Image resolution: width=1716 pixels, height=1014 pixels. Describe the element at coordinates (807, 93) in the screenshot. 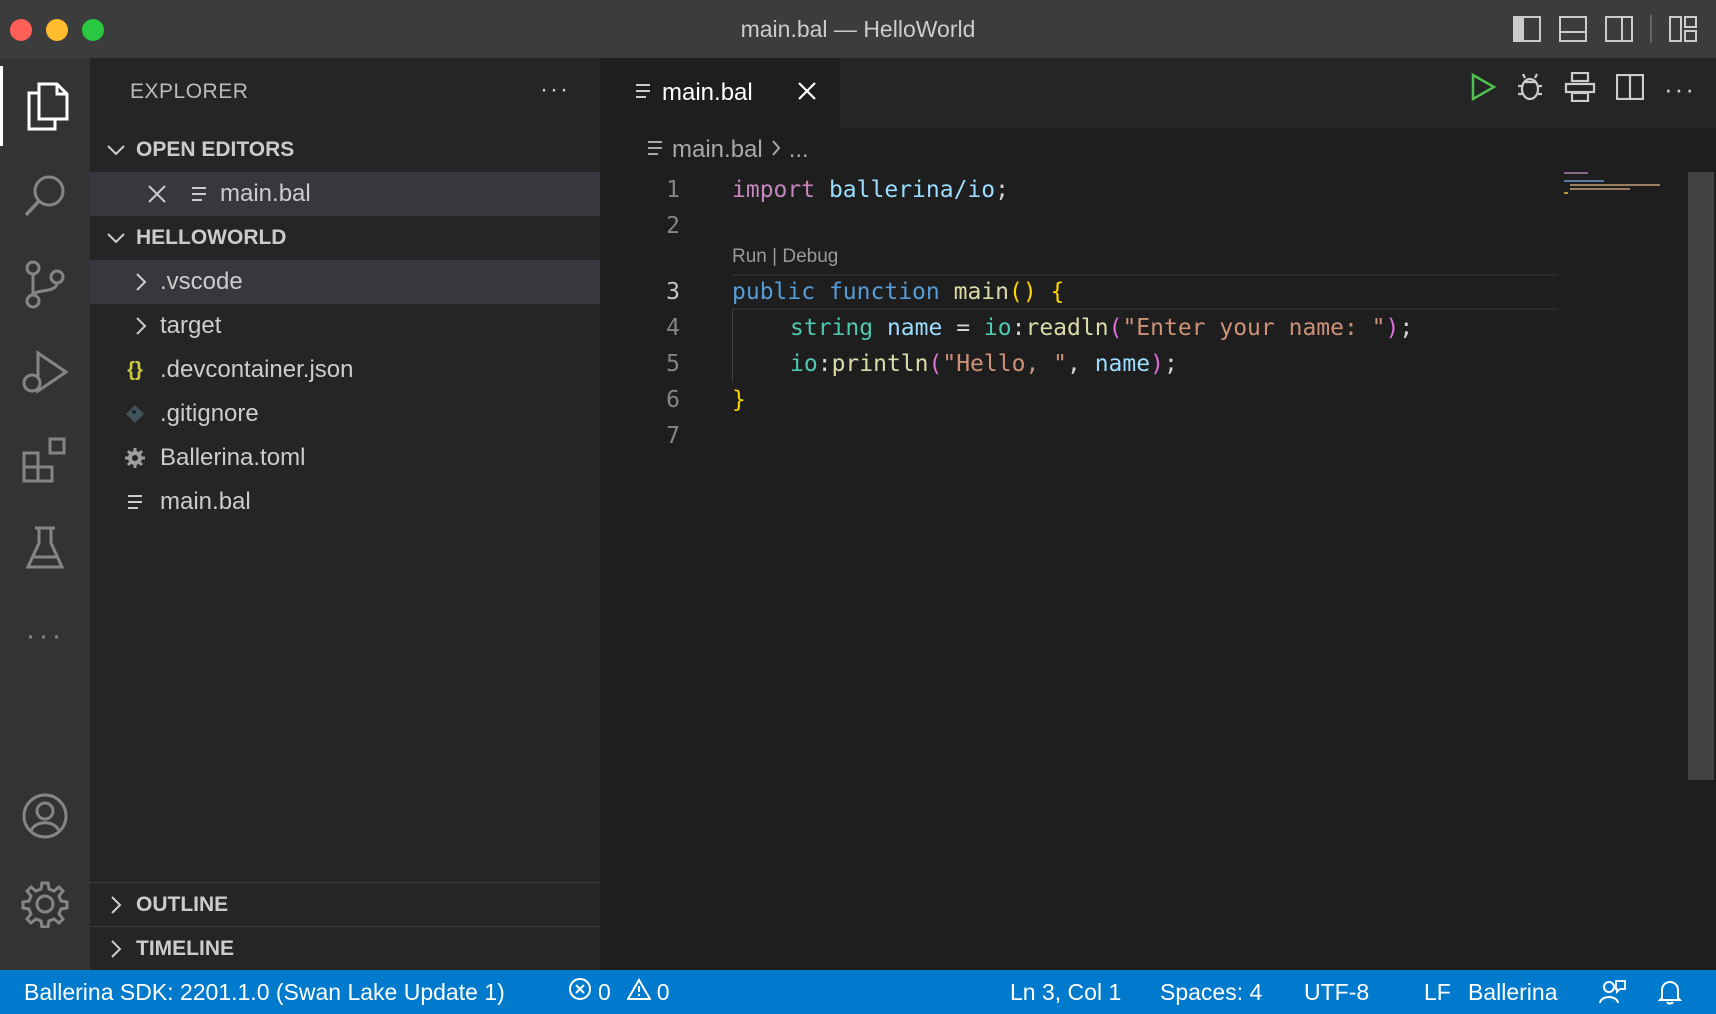

I see `close-tab-icon` at that location.